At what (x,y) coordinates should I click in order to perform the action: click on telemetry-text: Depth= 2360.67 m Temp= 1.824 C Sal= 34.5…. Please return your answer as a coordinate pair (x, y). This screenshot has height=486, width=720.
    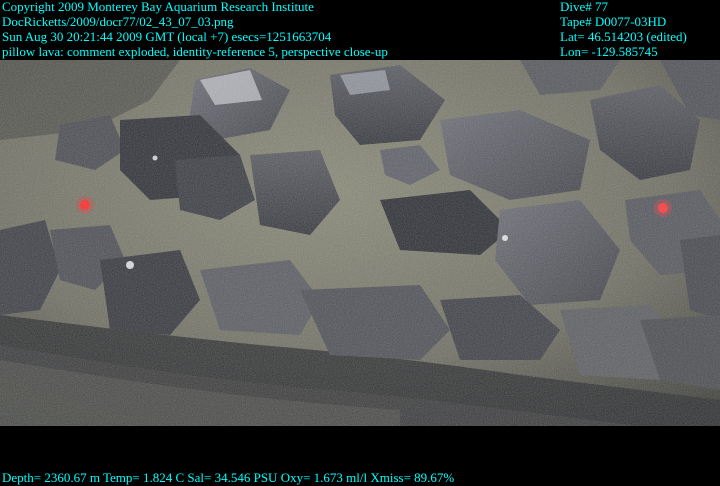
    Looking at the image, I should click on (228, 477).